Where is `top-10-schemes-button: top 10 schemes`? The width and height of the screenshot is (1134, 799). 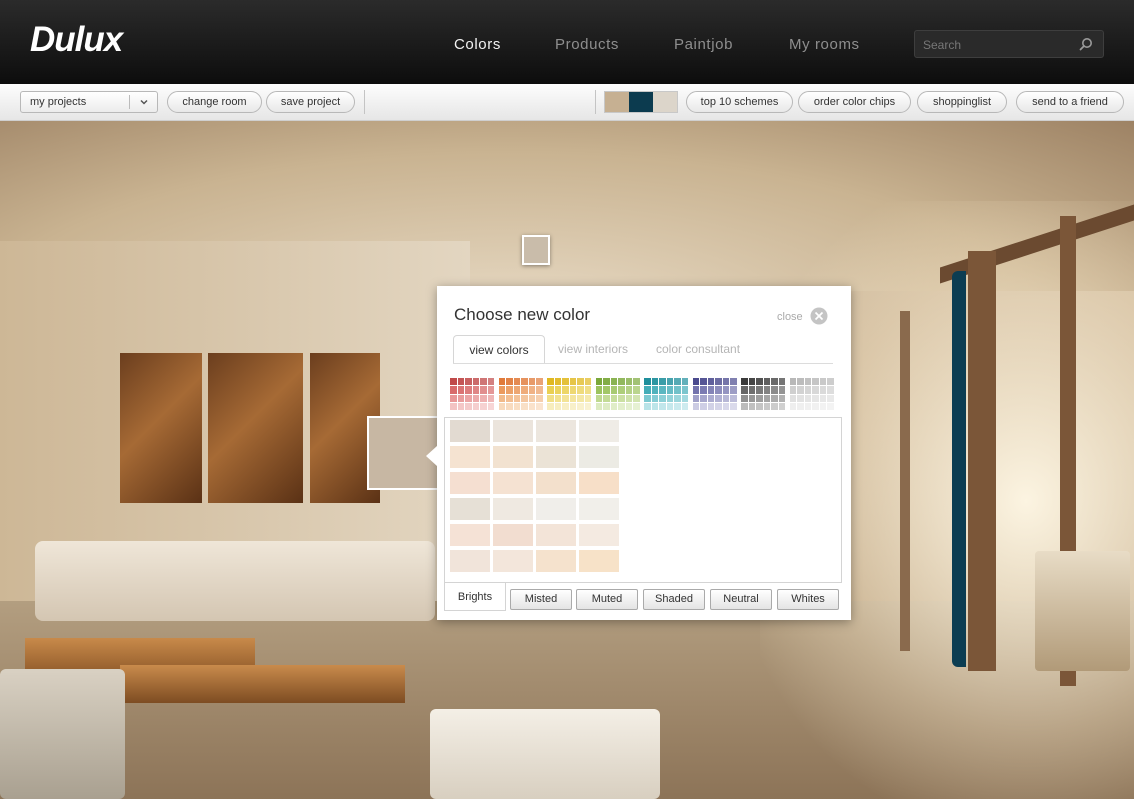
top-10-schemes-button: top 10 schemes is located at coordinates (739, 102).